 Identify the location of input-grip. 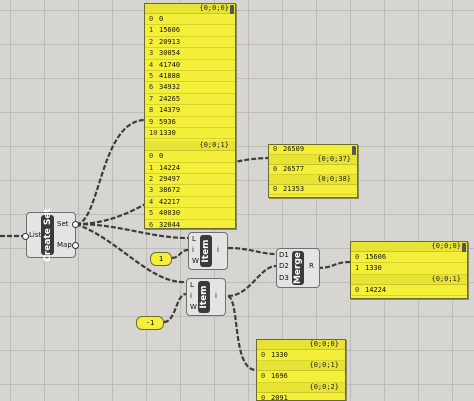
(25, 236).